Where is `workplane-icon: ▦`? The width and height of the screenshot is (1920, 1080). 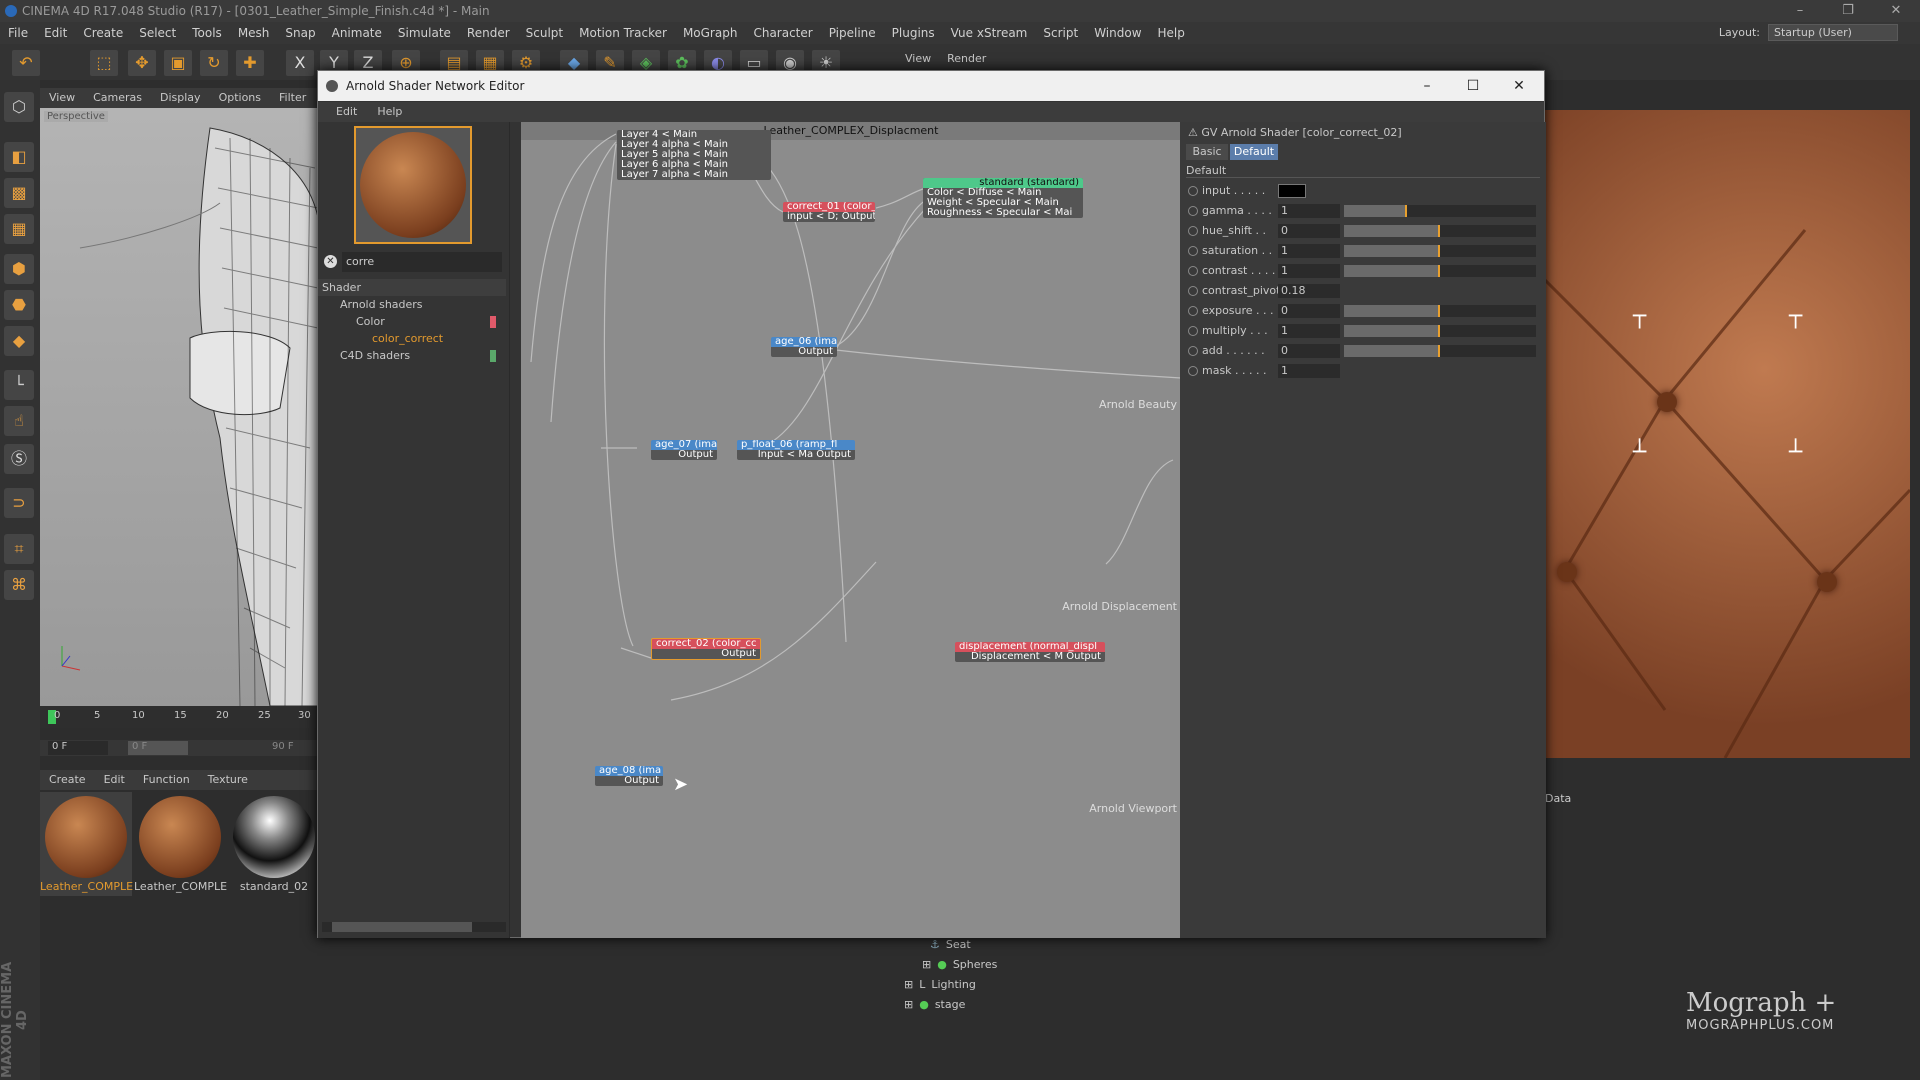
workplane-icon: ▦ is located at coordinates (19, 229).